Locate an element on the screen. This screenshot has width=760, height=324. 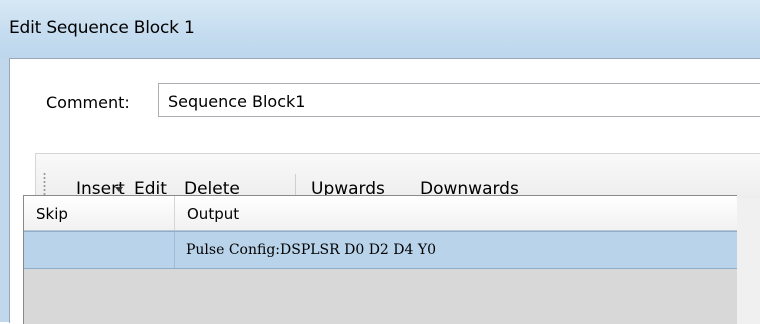
skip-cell is located at coordinates (99, 250).